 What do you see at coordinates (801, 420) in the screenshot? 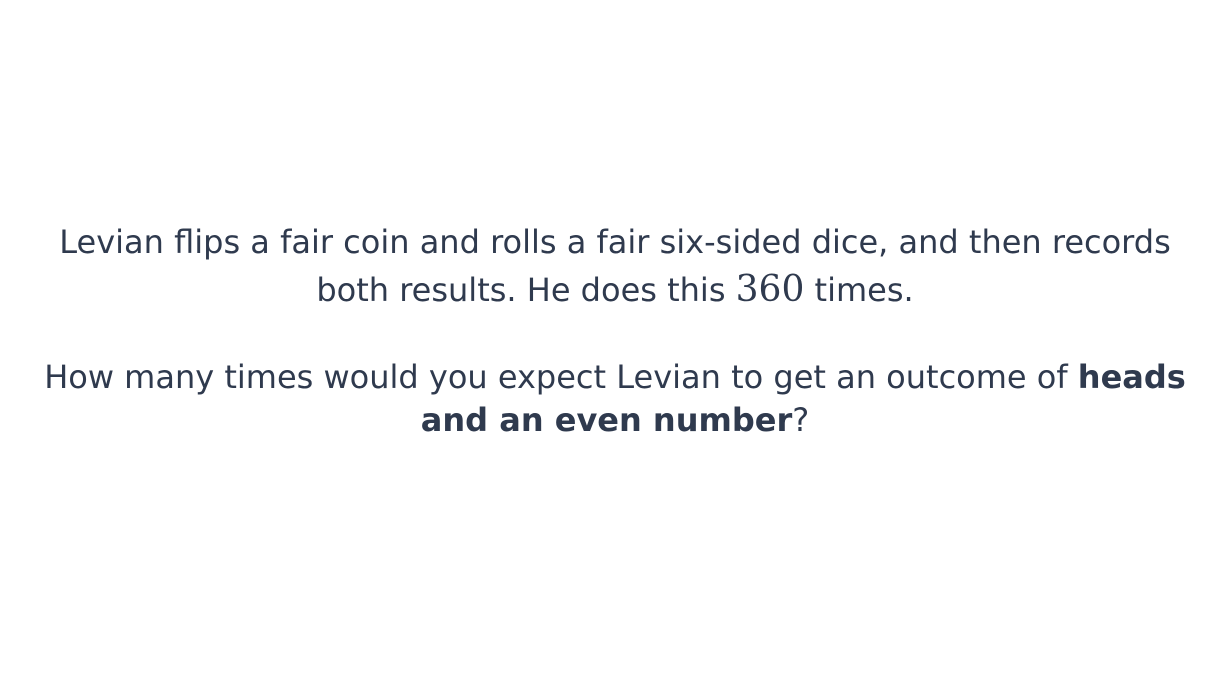
I see `prompt-text-end: ?` at bounding box center [801, 420].